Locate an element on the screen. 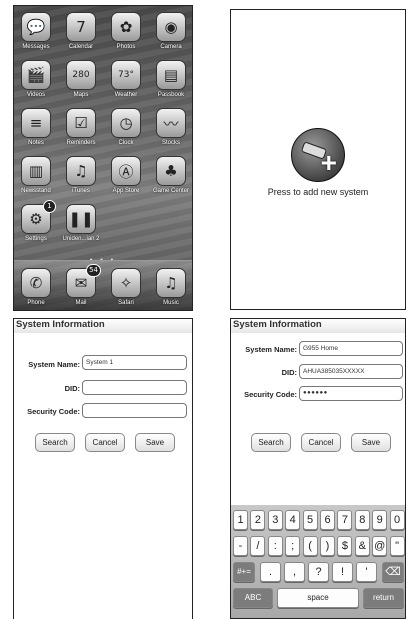 The height and width of the screenshot is (619, 409). notification-badge: 1 is located at coordinates (49, 206).